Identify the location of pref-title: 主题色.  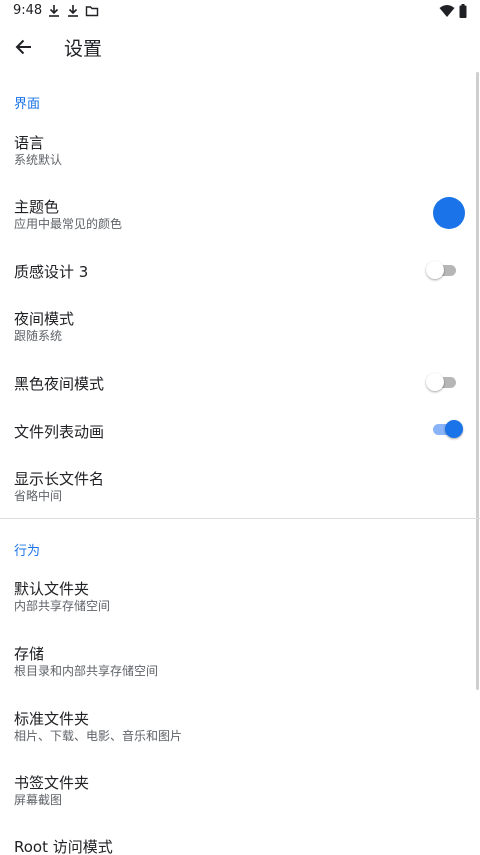
(37, 207).